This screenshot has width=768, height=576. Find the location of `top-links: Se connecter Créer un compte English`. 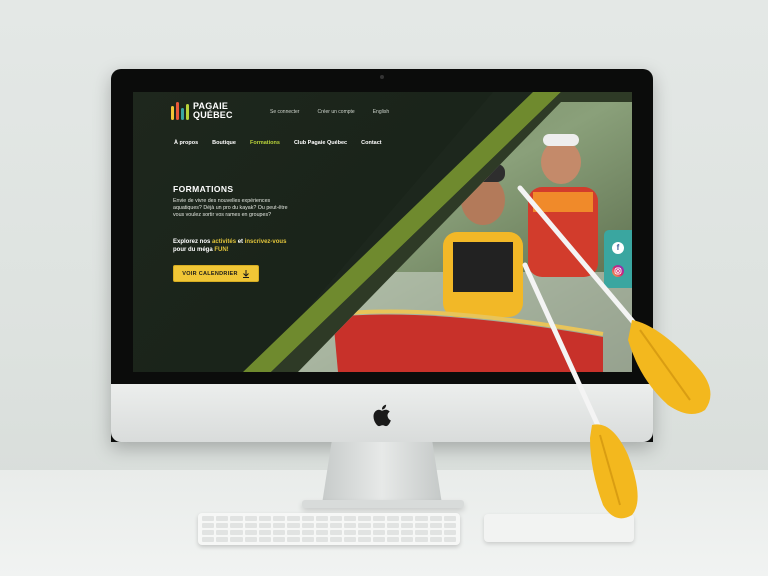

top-links: Se connecter Créer un compte English is located at coordinates (329, 112).